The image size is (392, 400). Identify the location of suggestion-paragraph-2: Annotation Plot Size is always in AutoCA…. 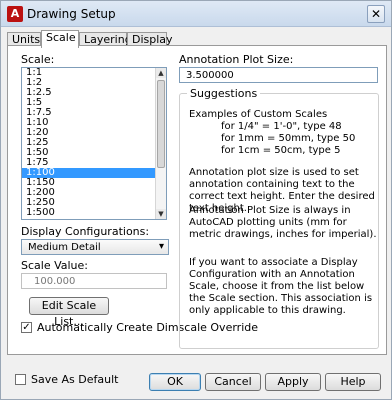
(283, 222).